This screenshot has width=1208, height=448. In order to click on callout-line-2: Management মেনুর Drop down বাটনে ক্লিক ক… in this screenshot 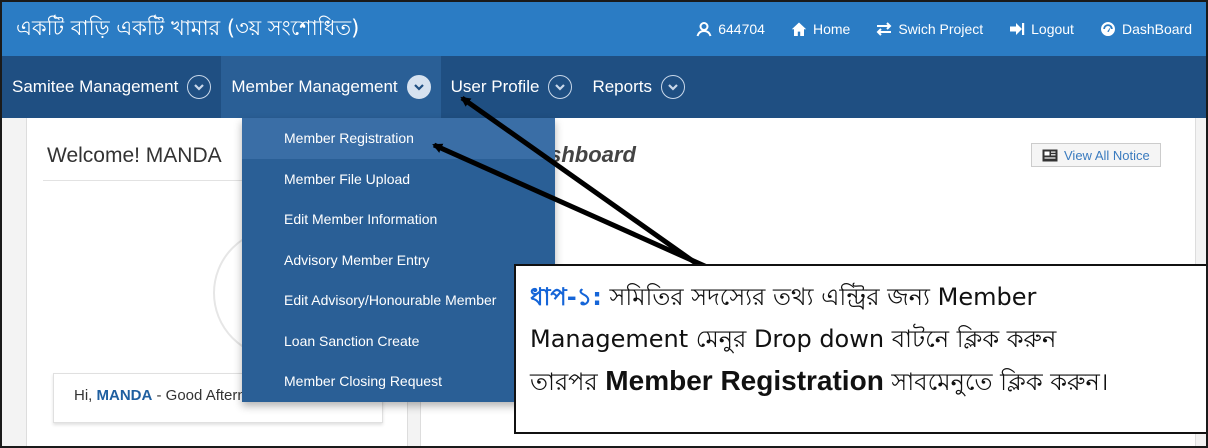, I will do `click(793, 339)`.